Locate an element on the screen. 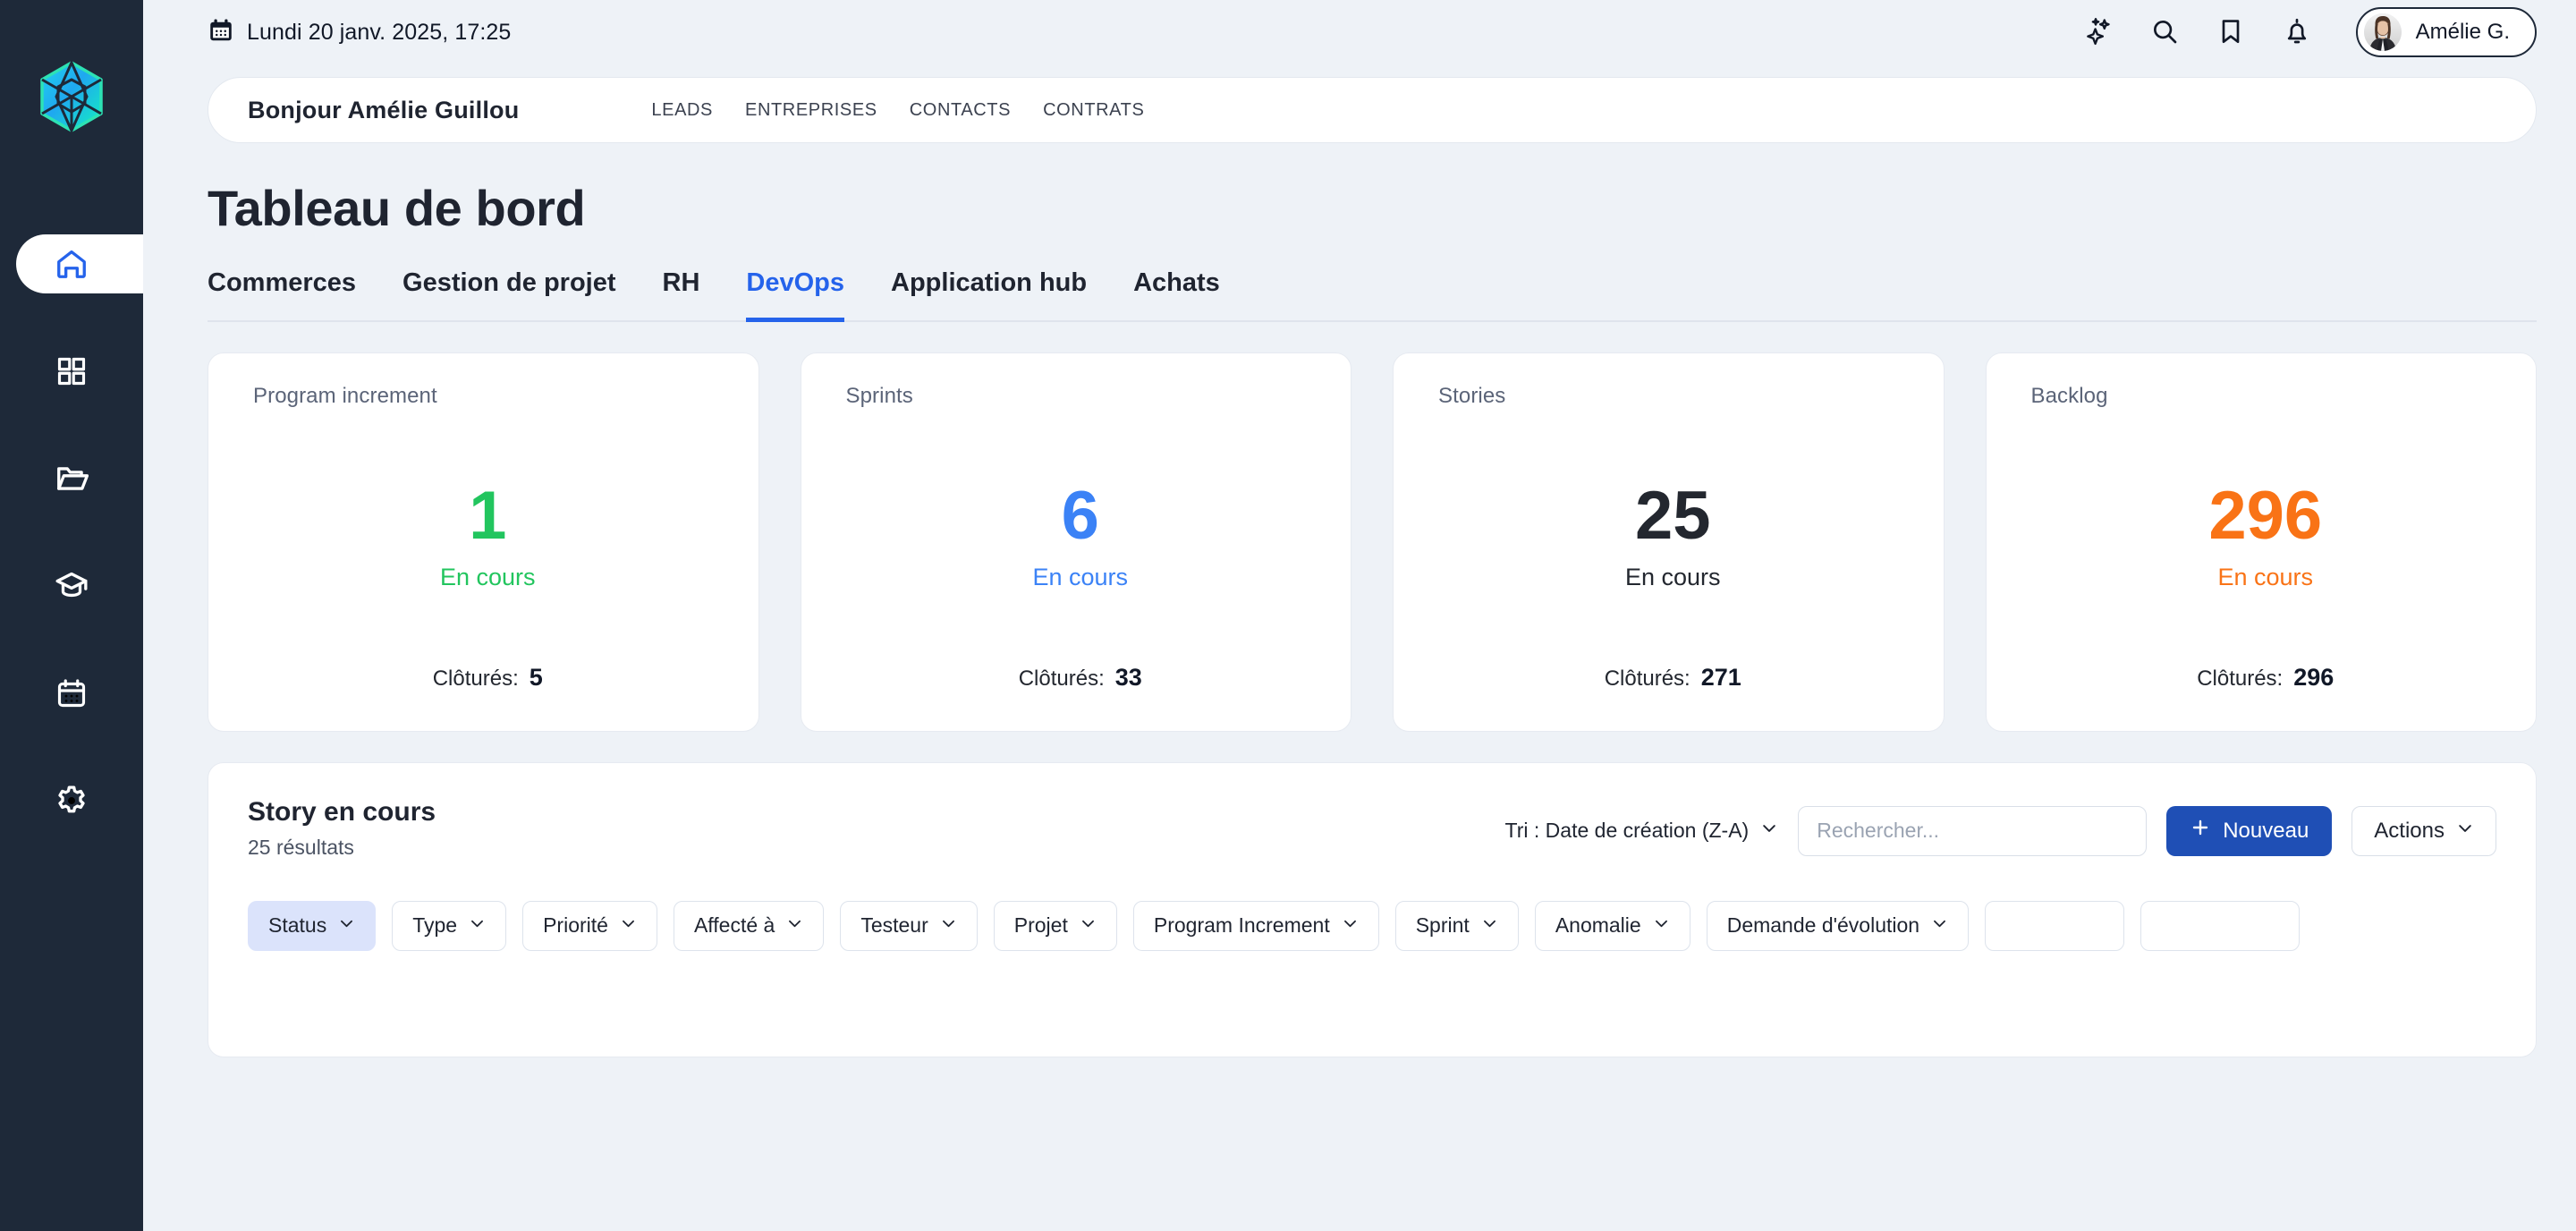  new-button: Nouveau is located at coordinates (2249, 830).